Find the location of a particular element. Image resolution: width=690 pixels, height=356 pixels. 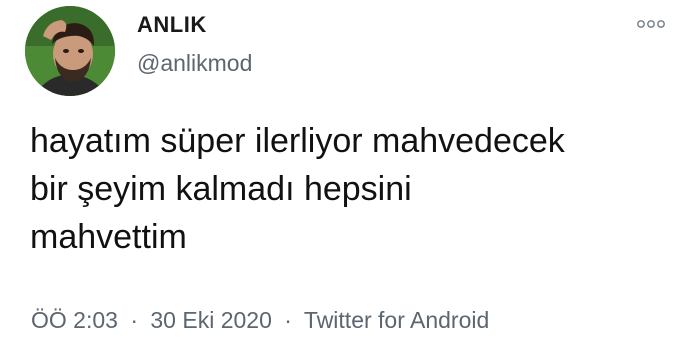

tweet-client-link: Twitter for Android is located at coordinates (396, 320).